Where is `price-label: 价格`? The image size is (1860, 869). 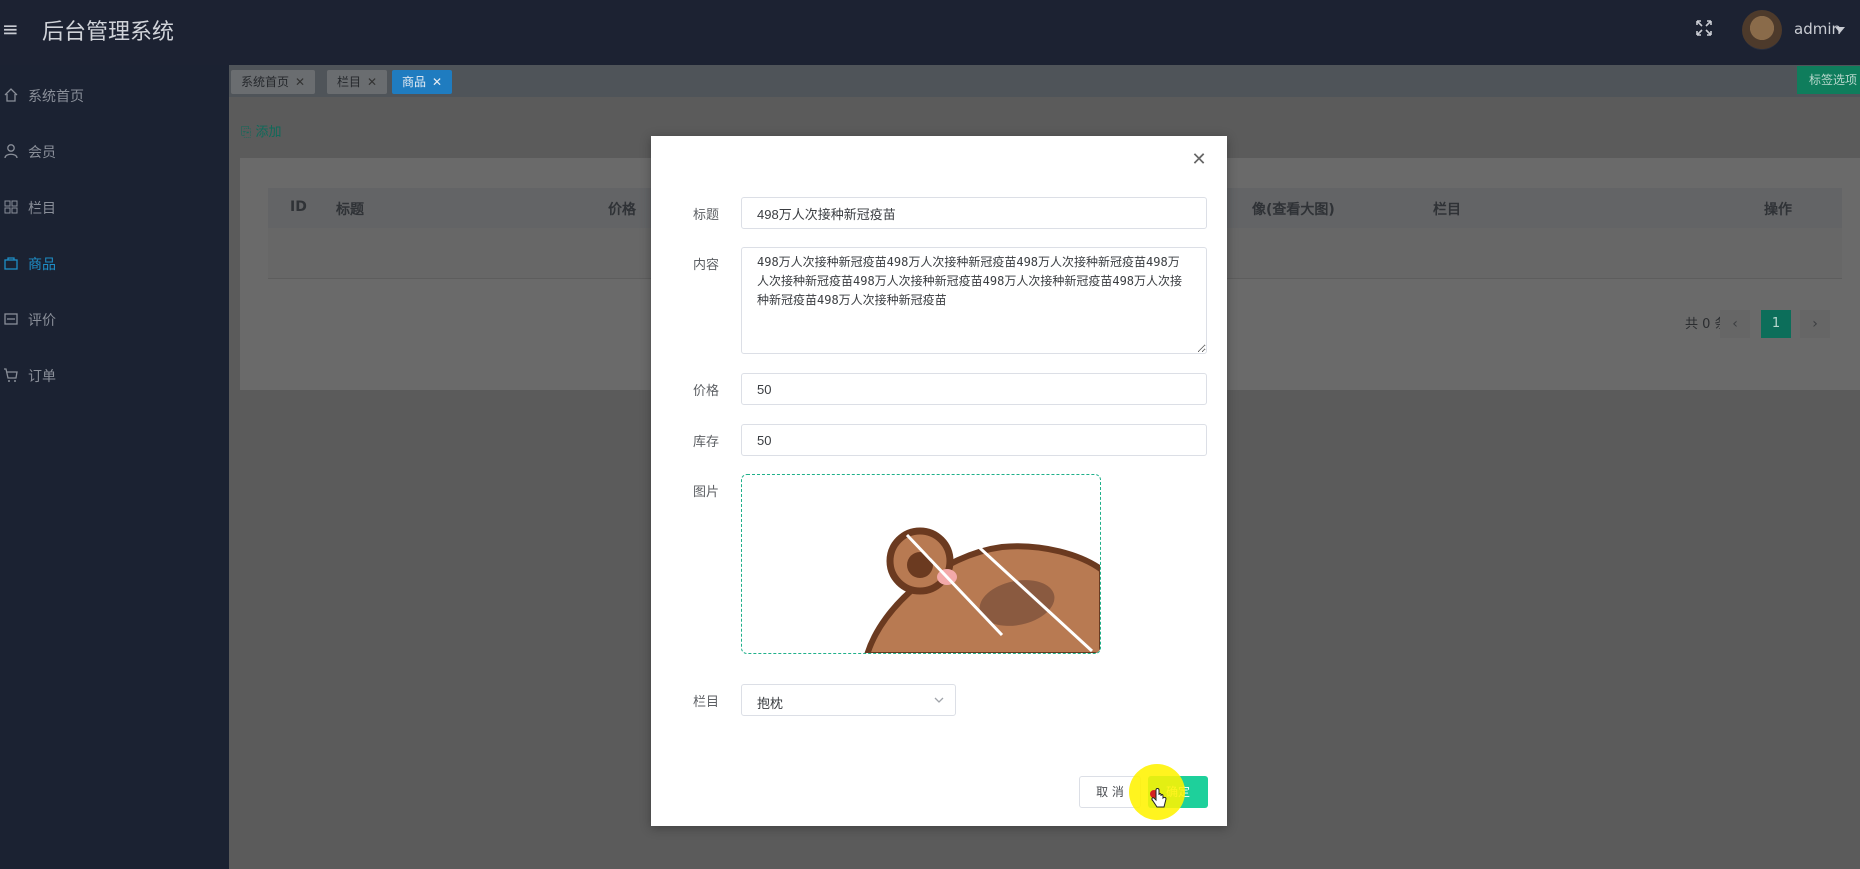
price-label: 价格 is located at coordinates (705, 391).